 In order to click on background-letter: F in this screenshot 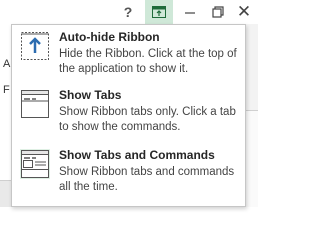, I will do `click(6, 90)`.